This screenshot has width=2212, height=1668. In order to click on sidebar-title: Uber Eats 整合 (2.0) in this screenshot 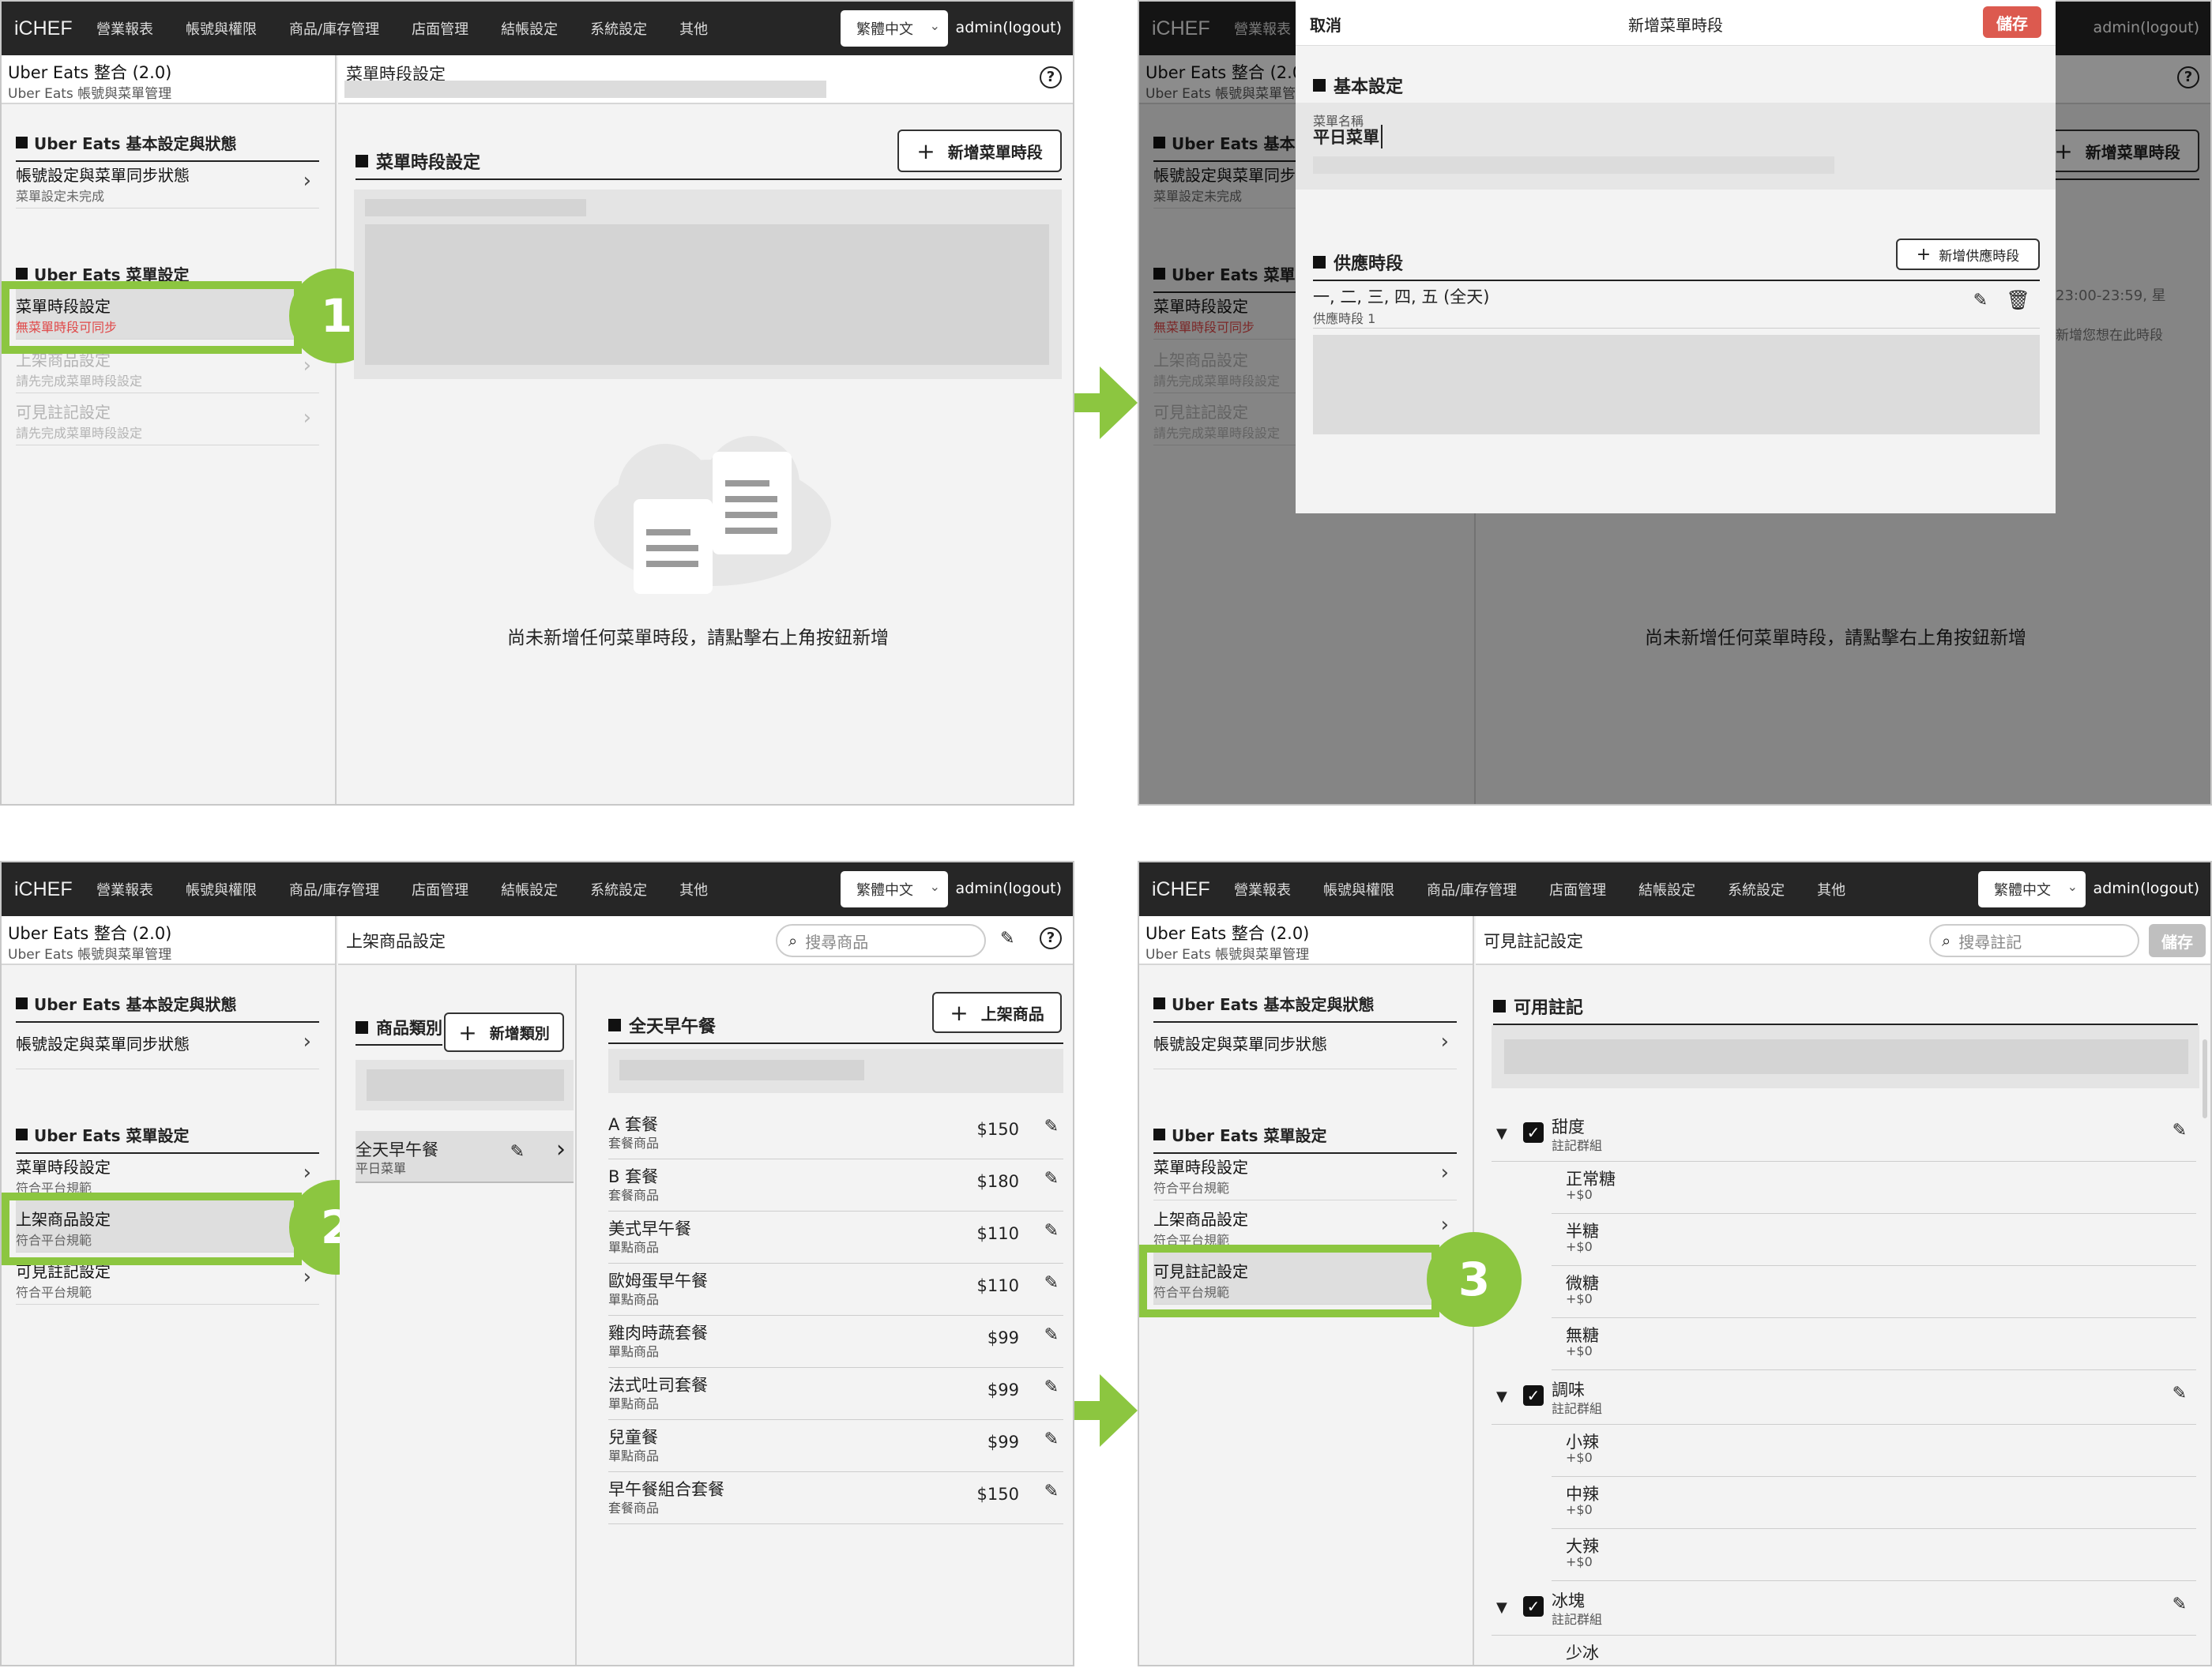, I will do `click(90, 933)`.